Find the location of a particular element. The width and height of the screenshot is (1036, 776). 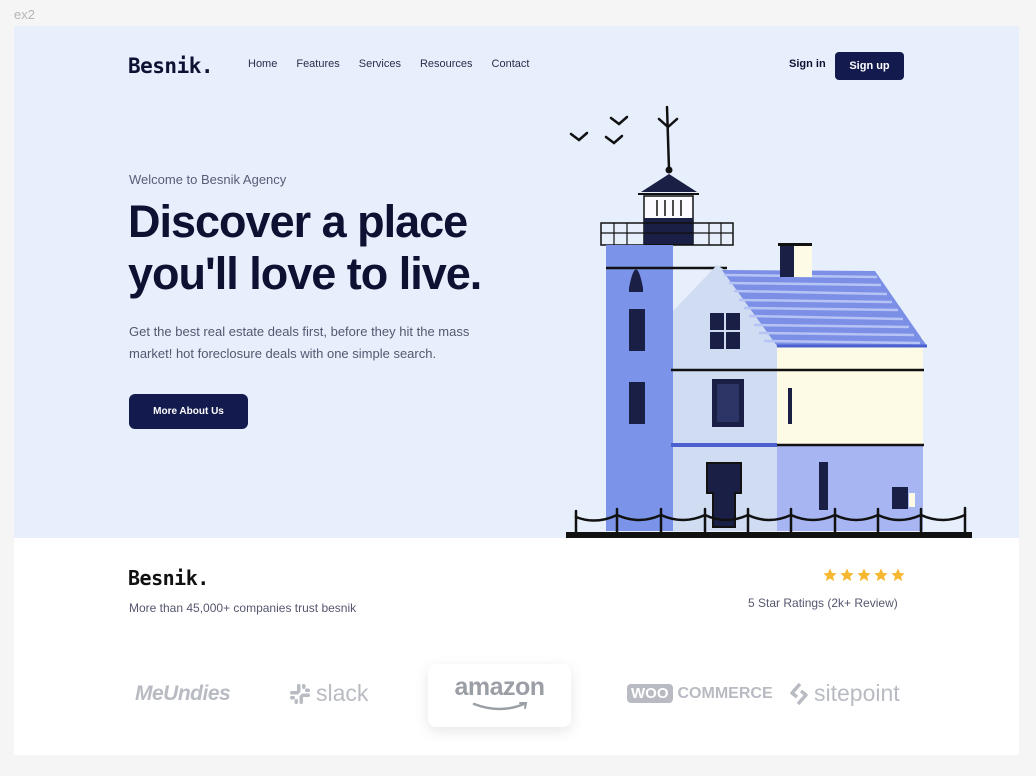

signup-button: Sign up is located at coordinates (869, 66).